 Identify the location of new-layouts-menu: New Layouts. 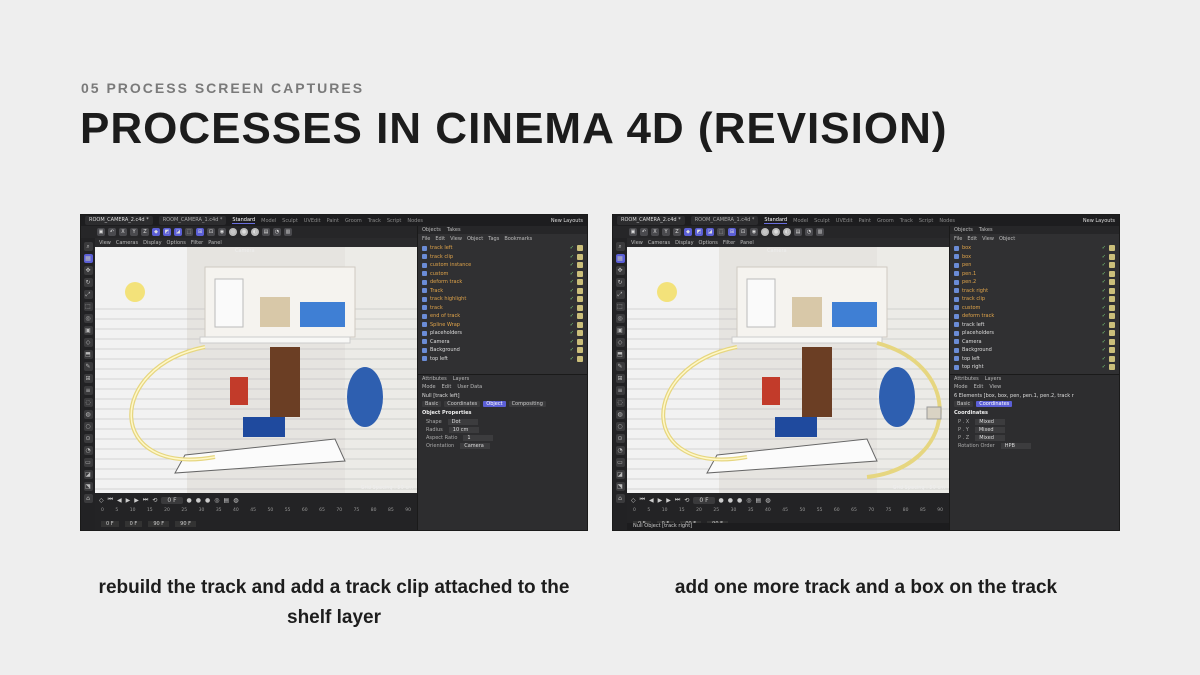
(567, 221).